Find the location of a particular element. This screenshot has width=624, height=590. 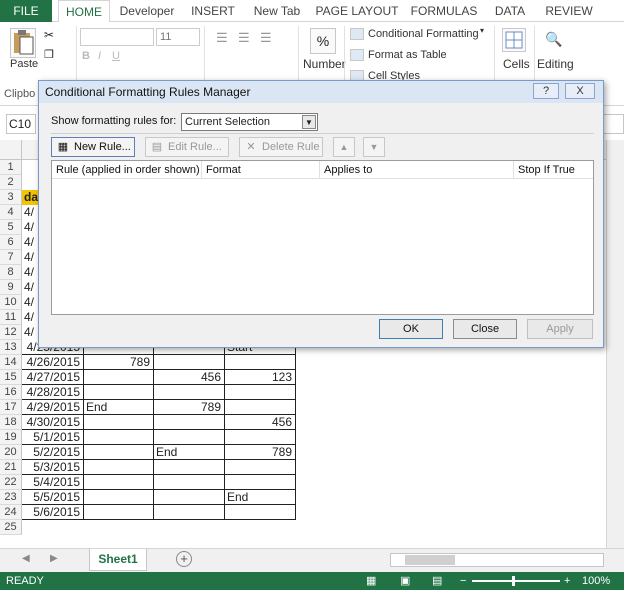

row-header: 10 is located at coordinates (11, 302).